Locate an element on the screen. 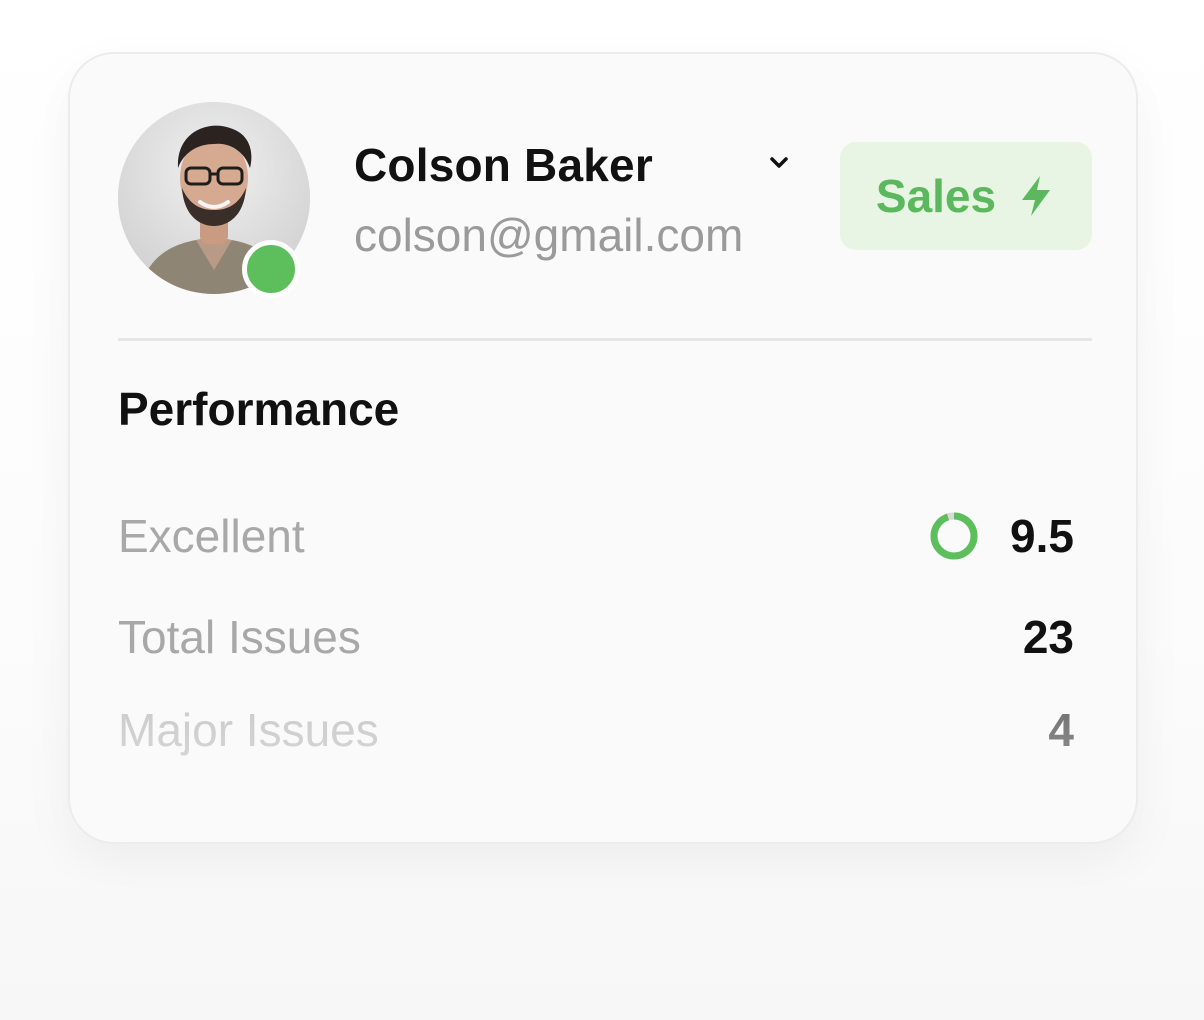  metric-value: 23 is located at coordinates (1048, 637).